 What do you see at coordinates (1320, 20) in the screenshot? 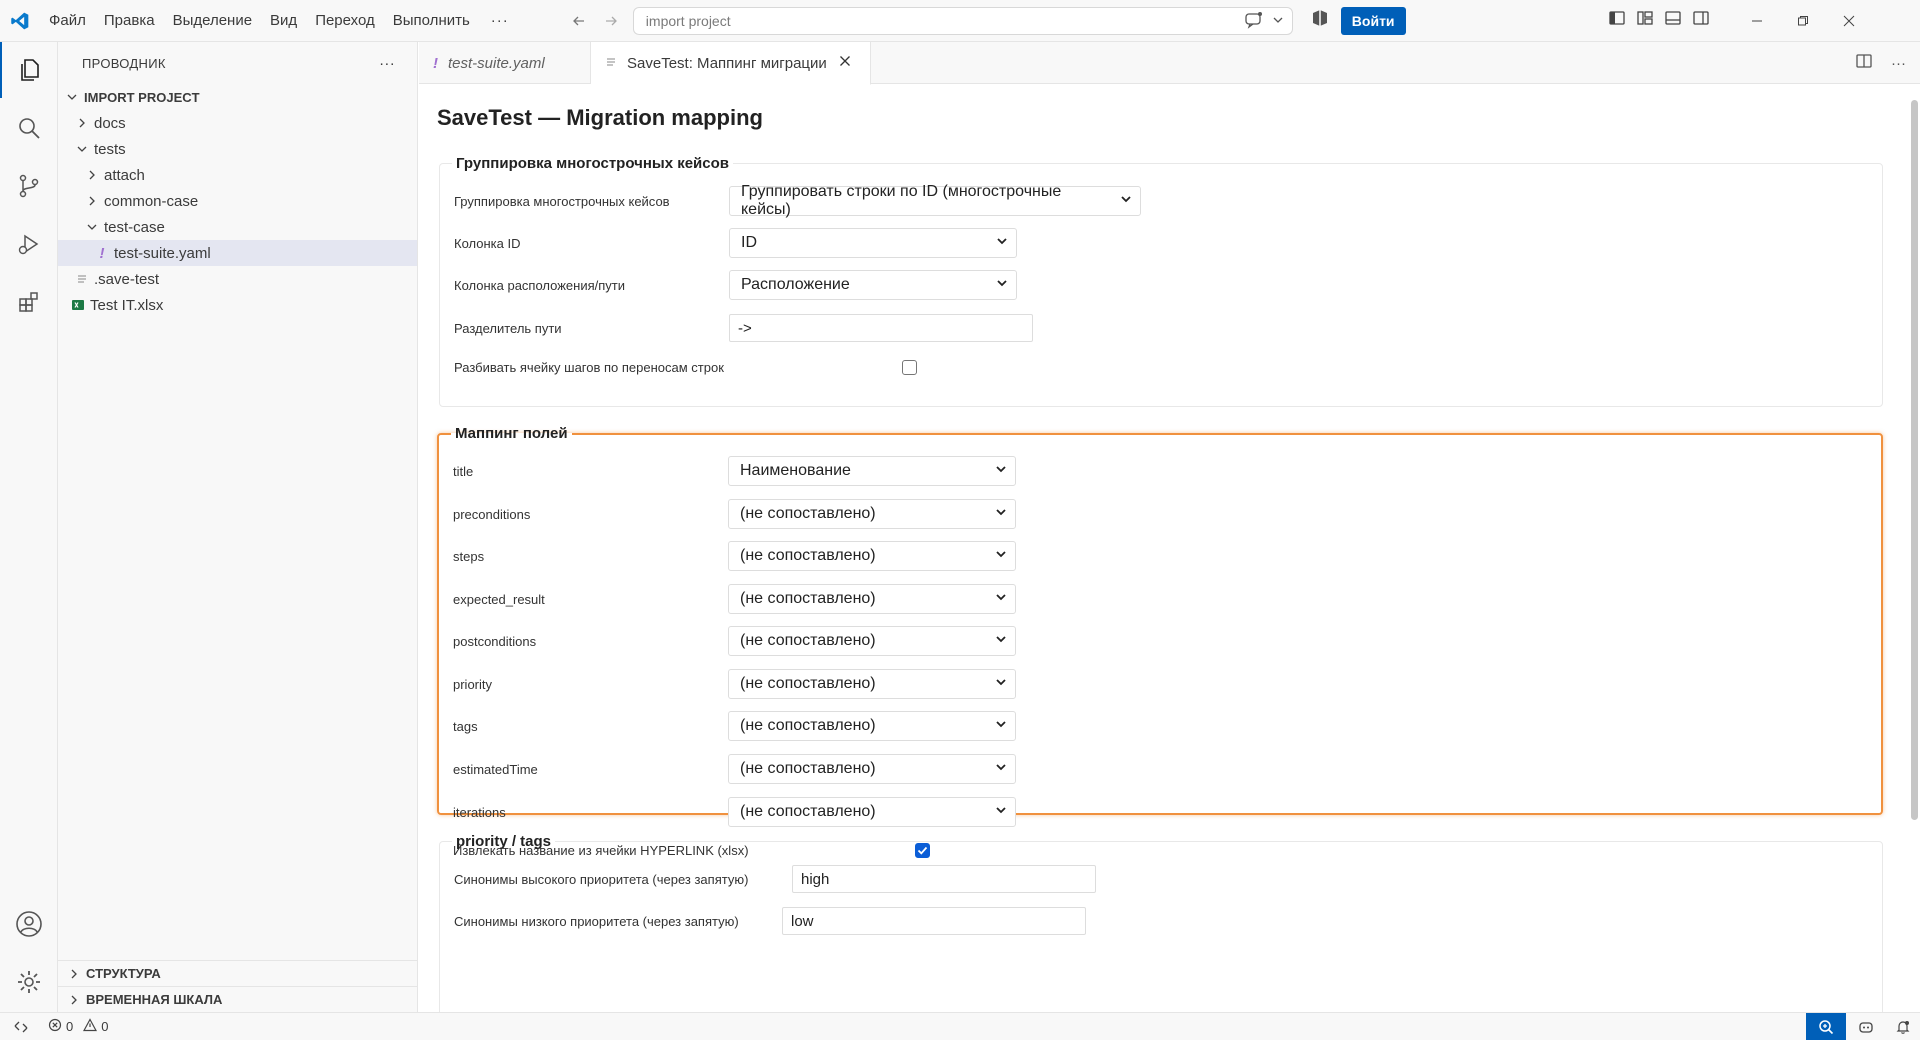
I see `accounts-logo-icon` at bounding box center [1320, 20].